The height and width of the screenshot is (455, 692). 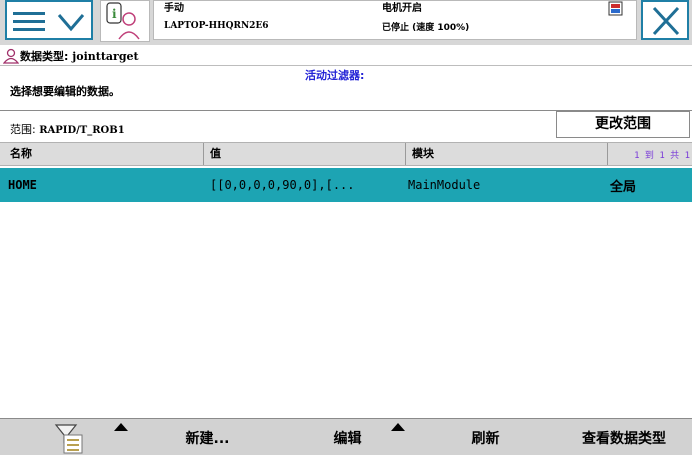 What do you see at coordinates (623, 124) in the screenshot?
I see `change-scope-button: 更改范围` at bounding box center [623, 124].